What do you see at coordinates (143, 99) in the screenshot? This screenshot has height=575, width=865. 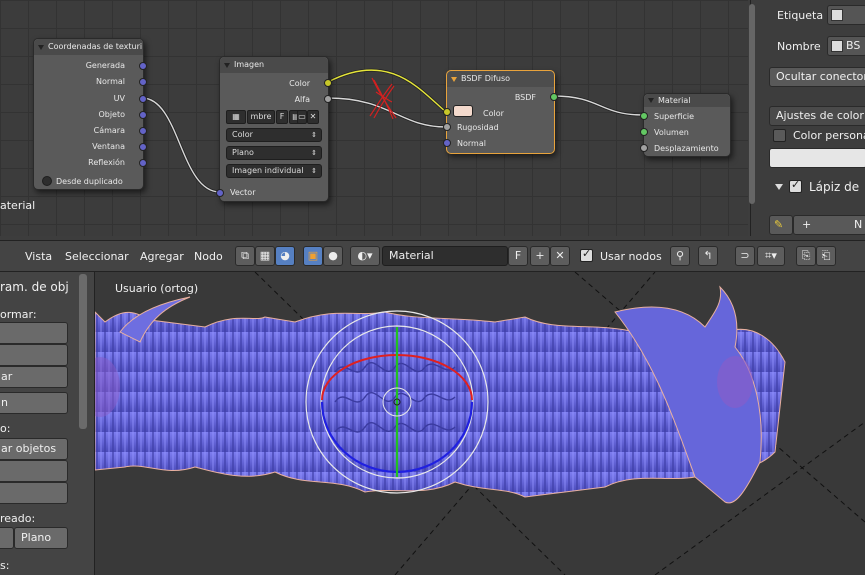 I see `socket-uv` at bounding box center [143, 99].